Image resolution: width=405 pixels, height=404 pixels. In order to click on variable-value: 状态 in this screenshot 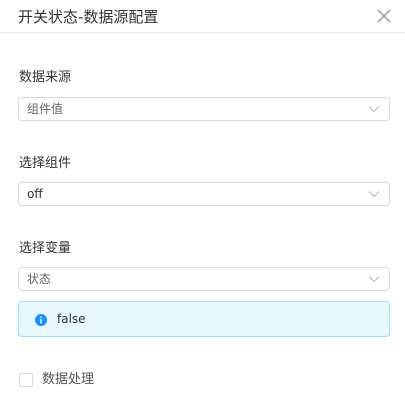, I will do `click(39, 279)`.